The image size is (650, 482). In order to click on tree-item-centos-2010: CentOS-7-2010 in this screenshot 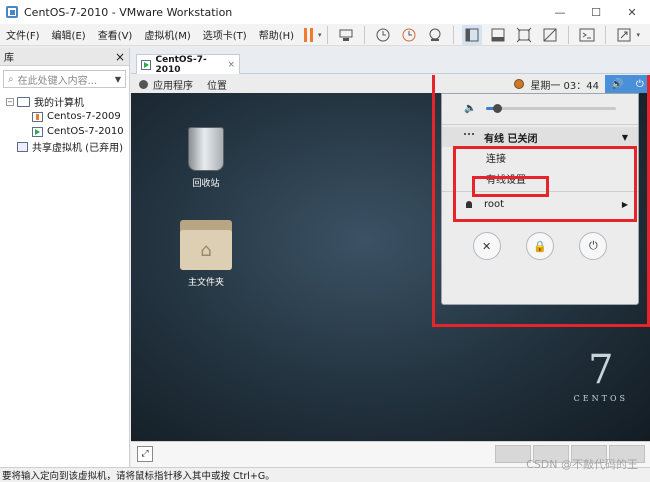, I will do `click(67, 131)`.